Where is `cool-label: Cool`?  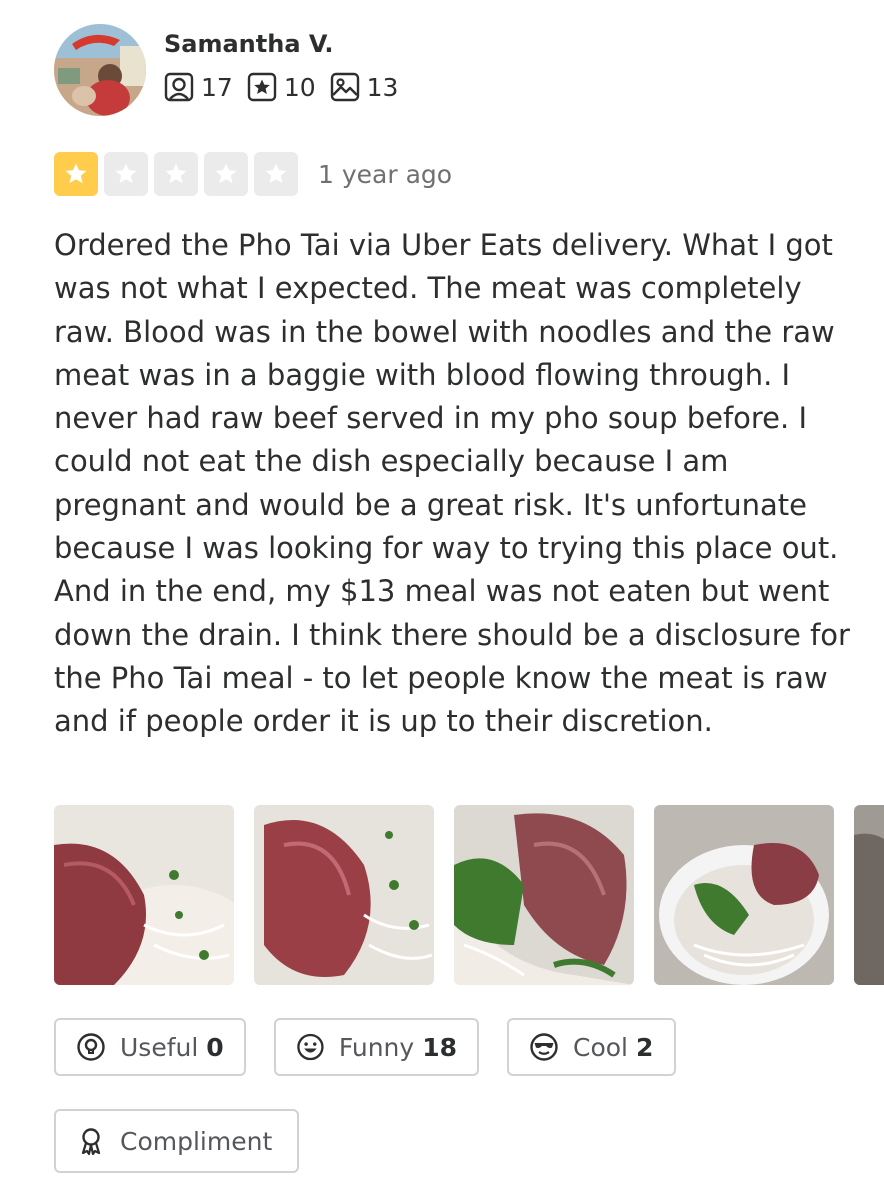
cool-label: Cool is located at coordinates (600, 1047).